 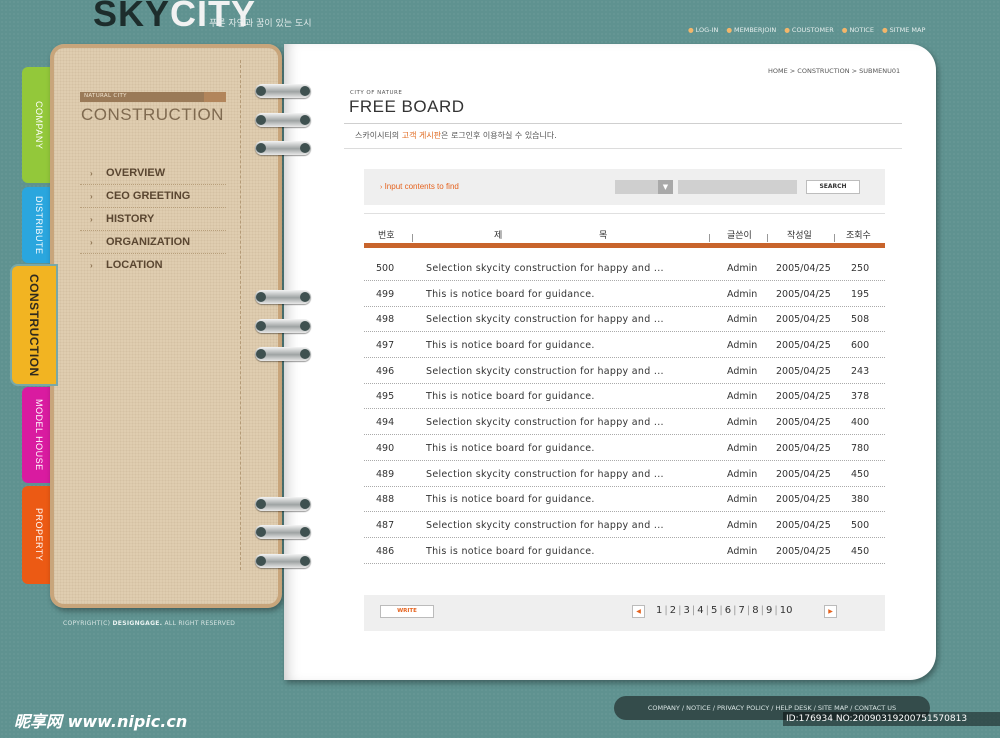 What do you see at coordinates (769, 610) in the screenshot?
I see `page-link-9: 9` at bounding box center [769, 610].